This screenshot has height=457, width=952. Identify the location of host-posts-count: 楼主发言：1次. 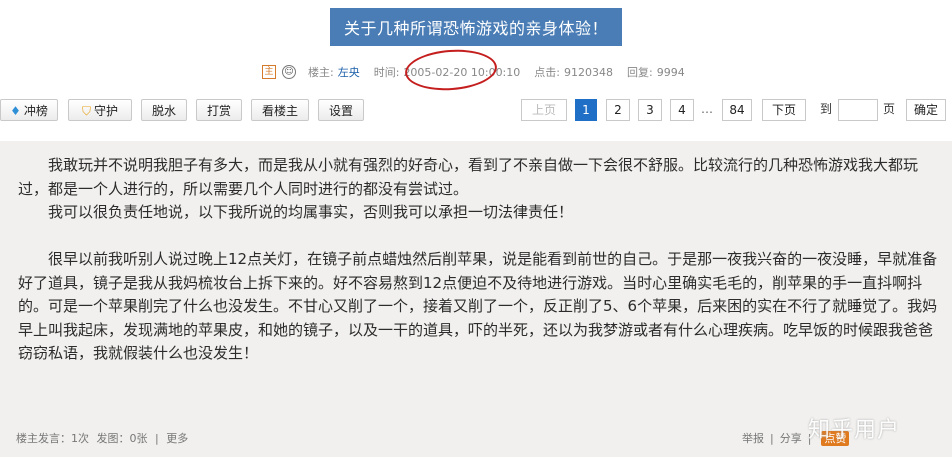
(52, 438).